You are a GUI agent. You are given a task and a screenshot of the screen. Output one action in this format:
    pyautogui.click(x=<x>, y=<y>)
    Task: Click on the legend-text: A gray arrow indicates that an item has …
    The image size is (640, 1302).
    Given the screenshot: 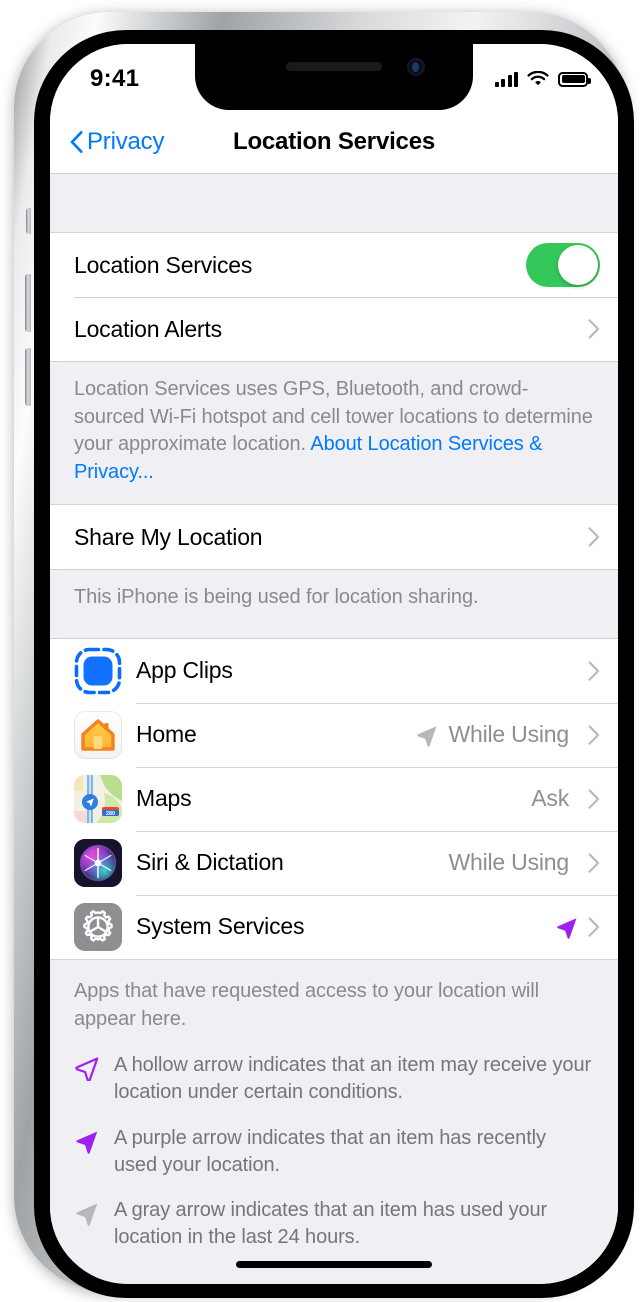 What is the action you would take?
    pyautogui.click(x=331, y=1223)
    